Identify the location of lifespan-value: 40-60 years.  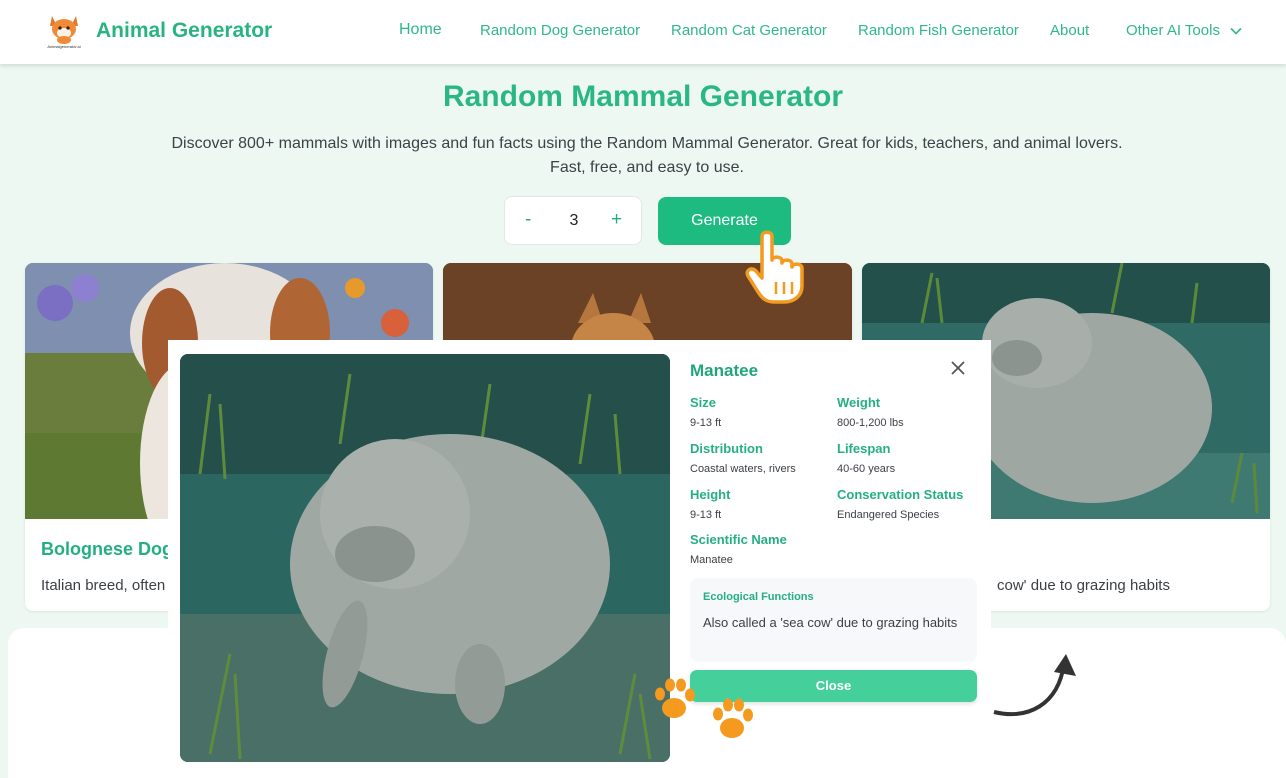
(866, 469).